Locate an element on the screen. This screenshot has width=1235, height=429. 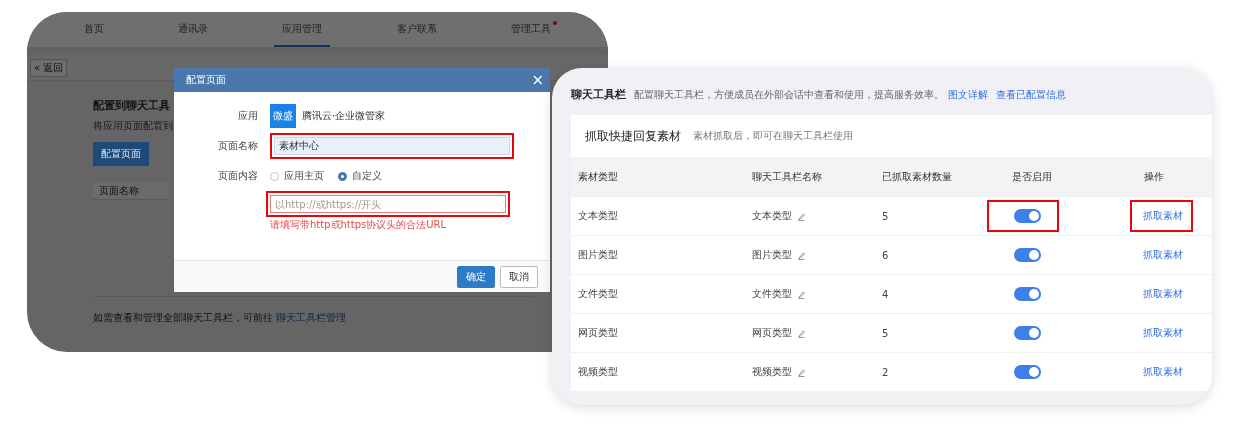
nav-tab: 客户联系 is located at coordinates (416, 29).